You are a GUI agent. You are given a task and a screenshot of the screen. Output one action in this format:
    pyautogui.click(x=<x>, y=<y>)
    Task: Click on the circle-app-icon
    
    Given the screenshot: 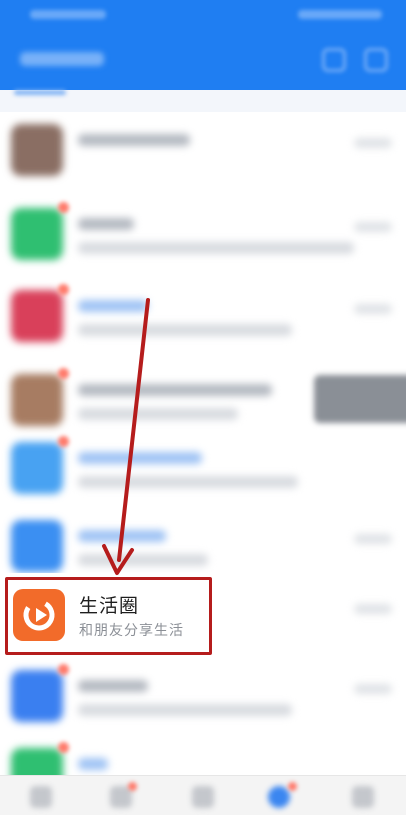 What is the action you would take?
    pyautogui.click(x=37, y=316)
    